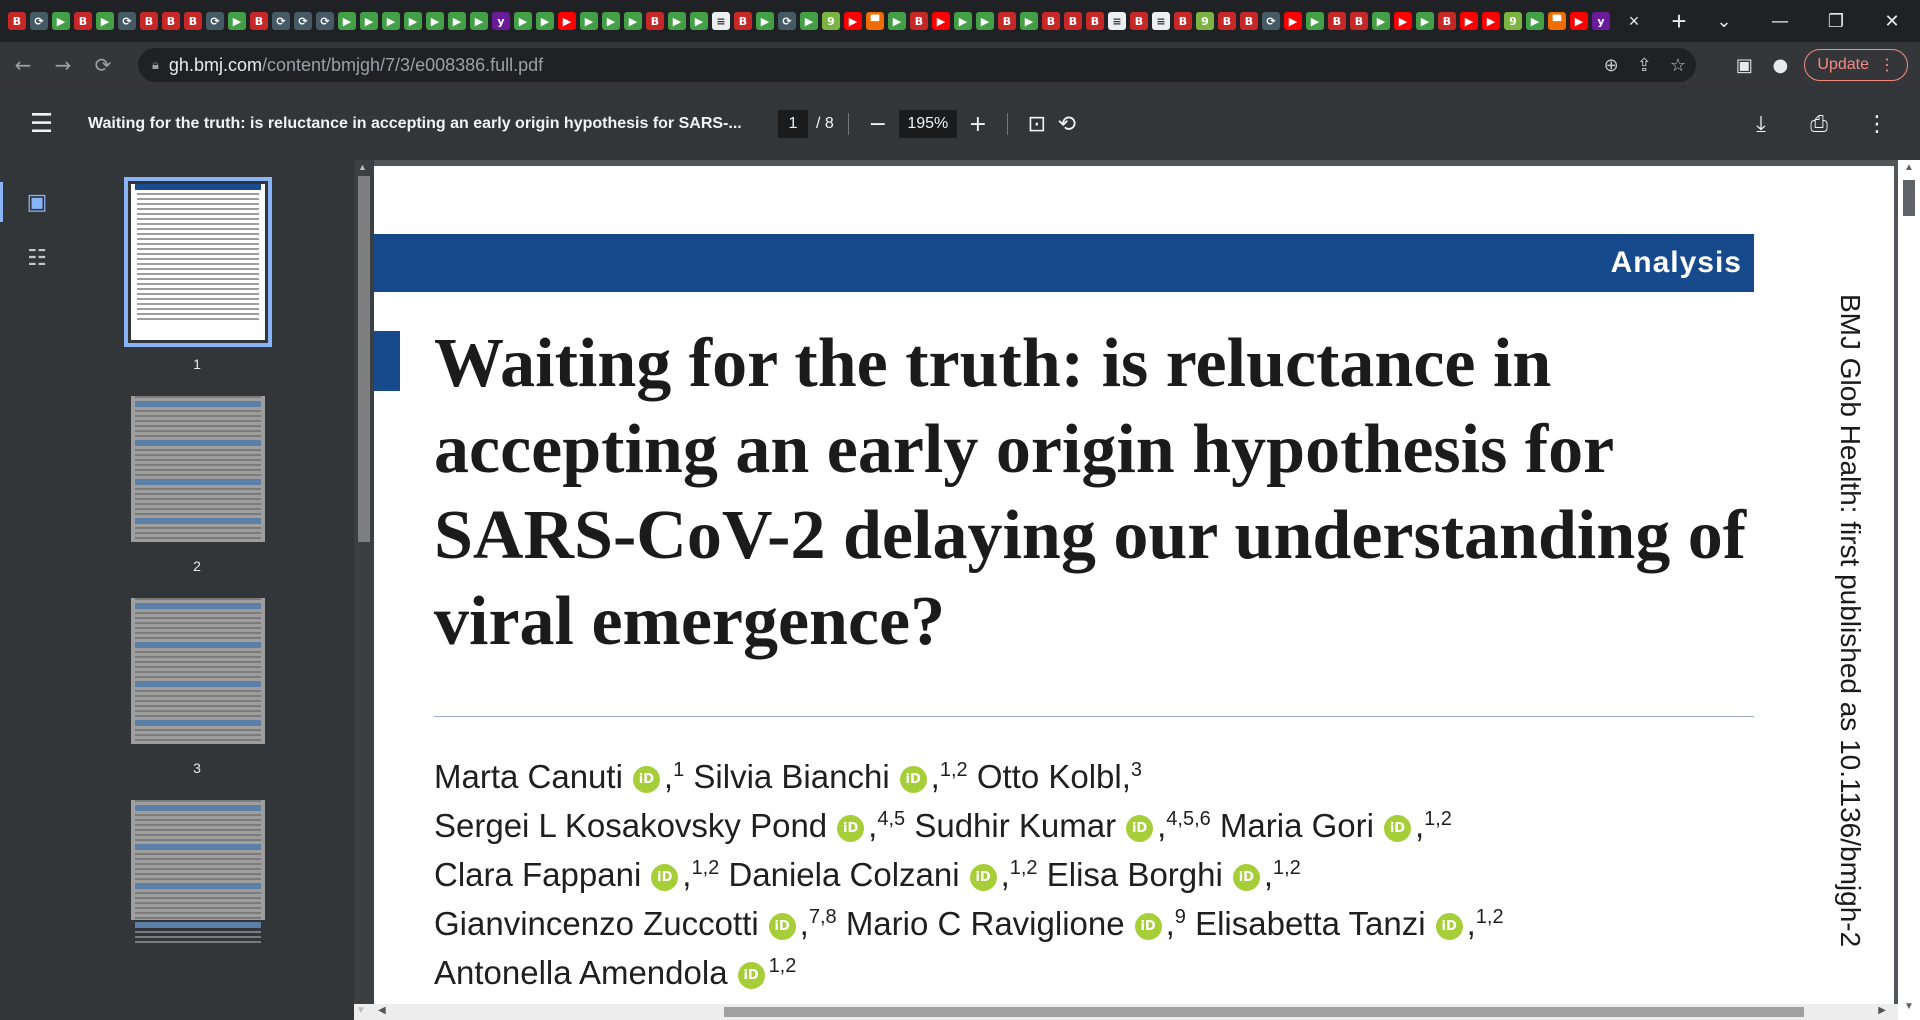 Image resolution: width=1920 pixels, height=1020 pixels. What do you see at coordinates (37, 258) in the screenshot?
I see `outline-tab-icon: ☷` at bounding box center [37, 258].